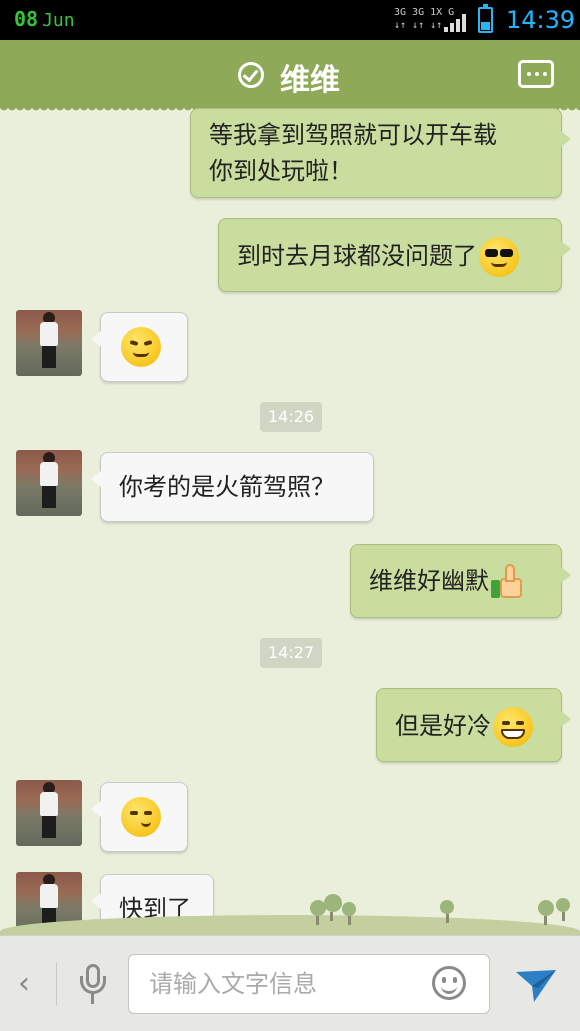 This screenshot has width=580, height=1031. I want to click on chevron-left-icon: ‹, so click(24, 983).